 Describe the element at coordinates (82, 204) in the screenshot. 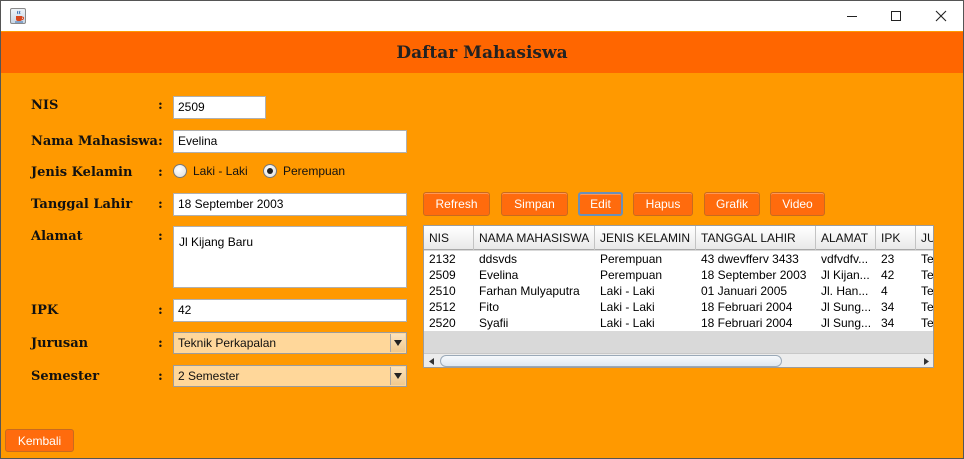

I see `tanggal-lahir-label: Tanggal Lahir` at that location.